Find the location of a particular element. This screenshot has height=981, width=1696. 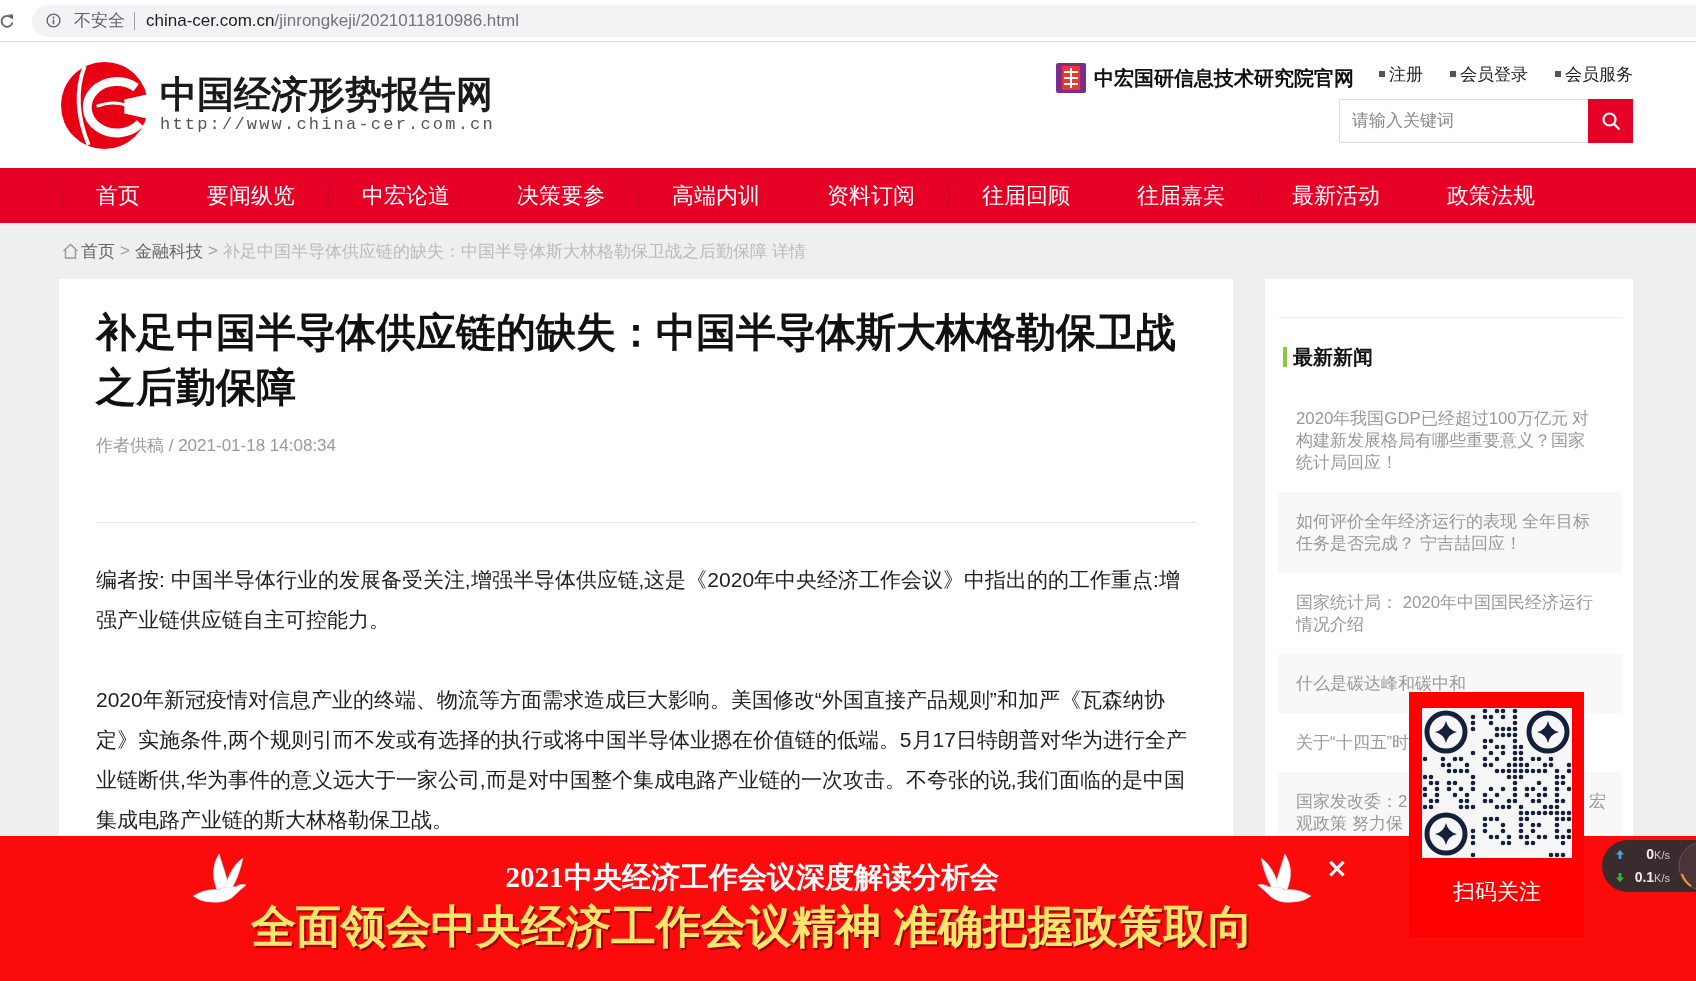

search-icon is located at coordinates (1610, 121).